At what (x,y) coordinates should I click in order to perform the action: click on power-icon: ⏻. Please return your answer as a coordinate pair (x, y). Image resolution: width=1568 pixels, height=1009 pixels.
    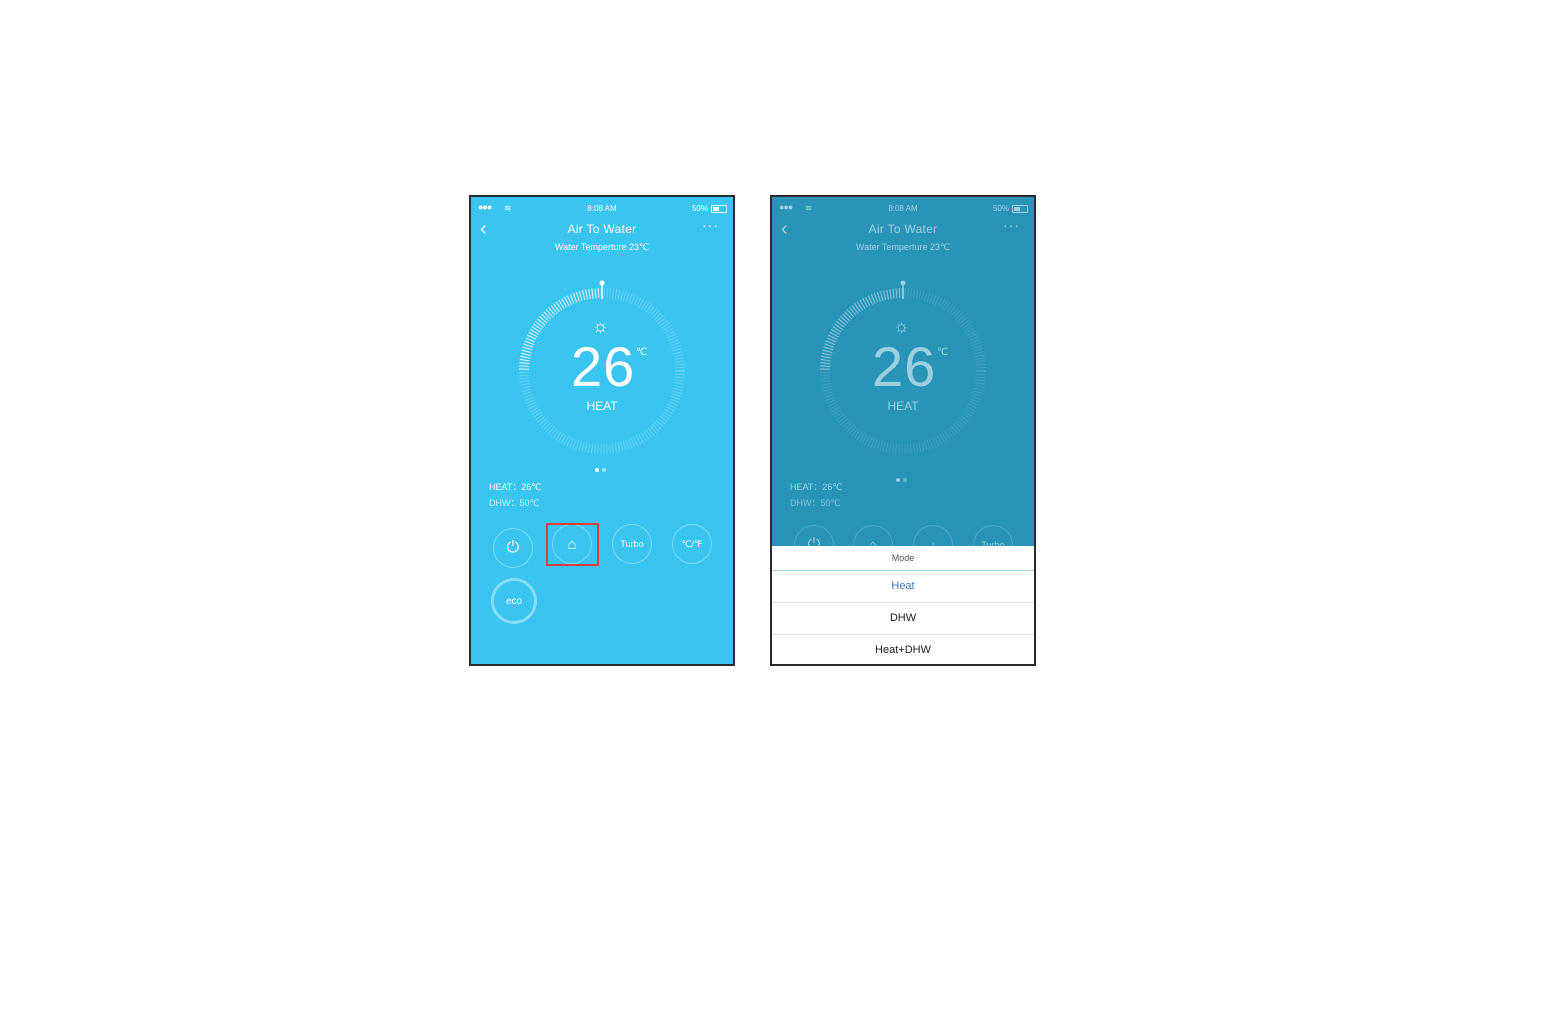
    Looking at the image, I should click on (513, 547).